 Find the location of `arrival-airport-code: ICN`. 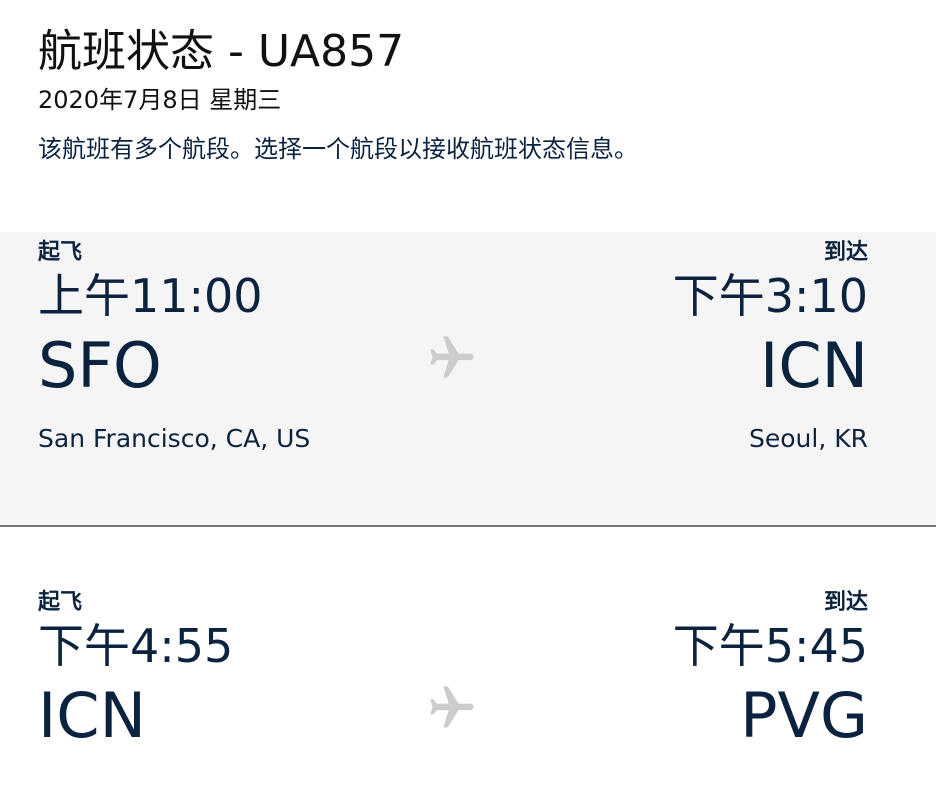

arrival-airport-code: ICN is located at coordinates (814, 365).